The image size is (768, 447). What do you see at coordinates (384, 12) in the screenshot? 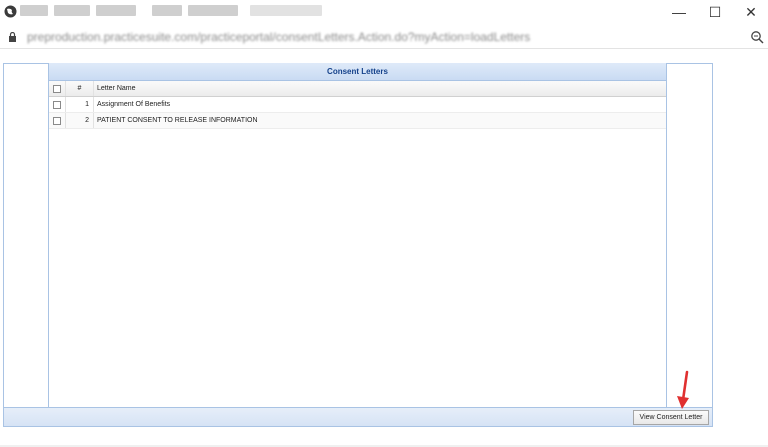
I see `window-titlebar: — ☐ ✕` at bounding box center [384, 12].